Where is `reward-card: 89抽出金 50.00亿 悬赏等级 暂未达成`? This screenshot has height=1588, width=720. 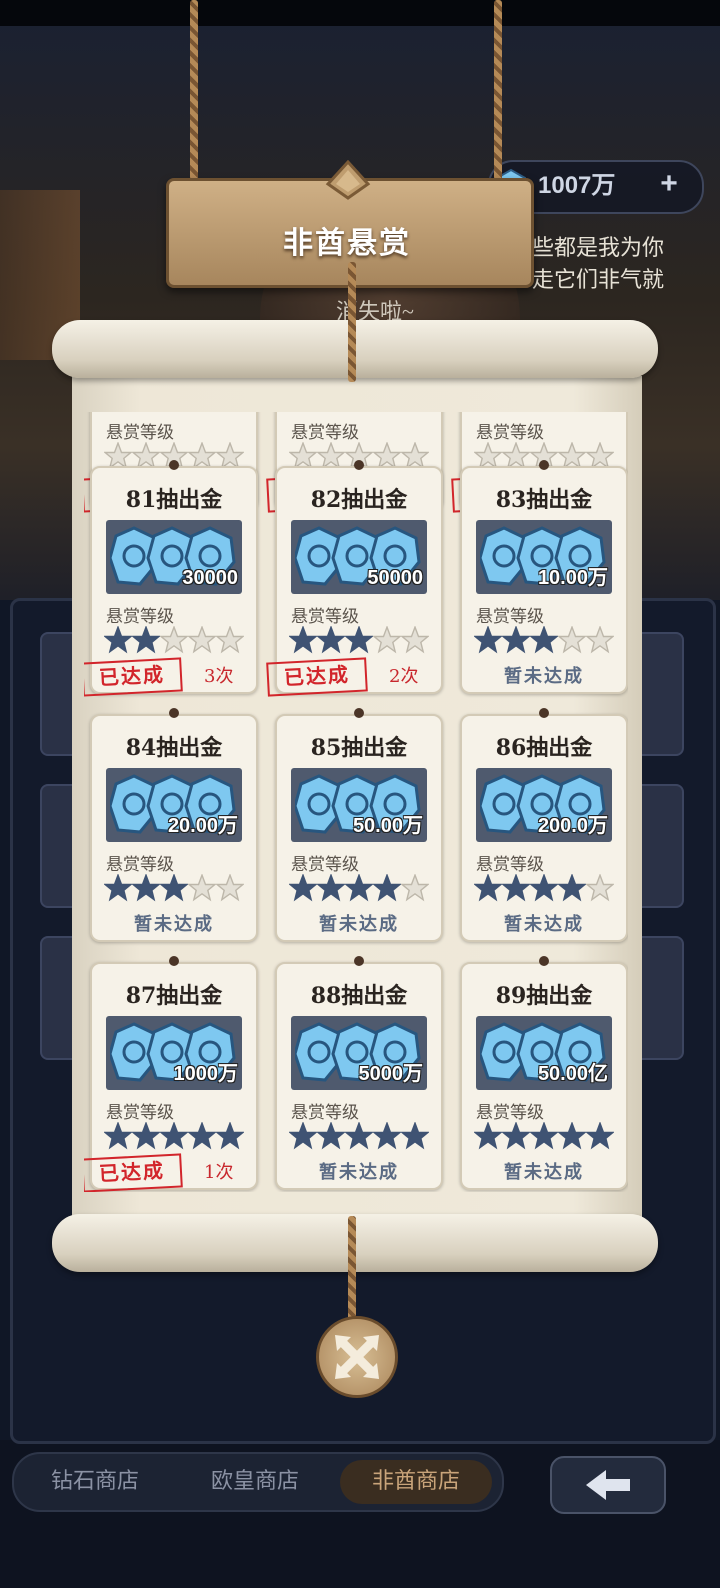
reward-card: 89抽出金 50.00亿 悬赏等级 暂未达成 is located at coordinates (544, 1073).